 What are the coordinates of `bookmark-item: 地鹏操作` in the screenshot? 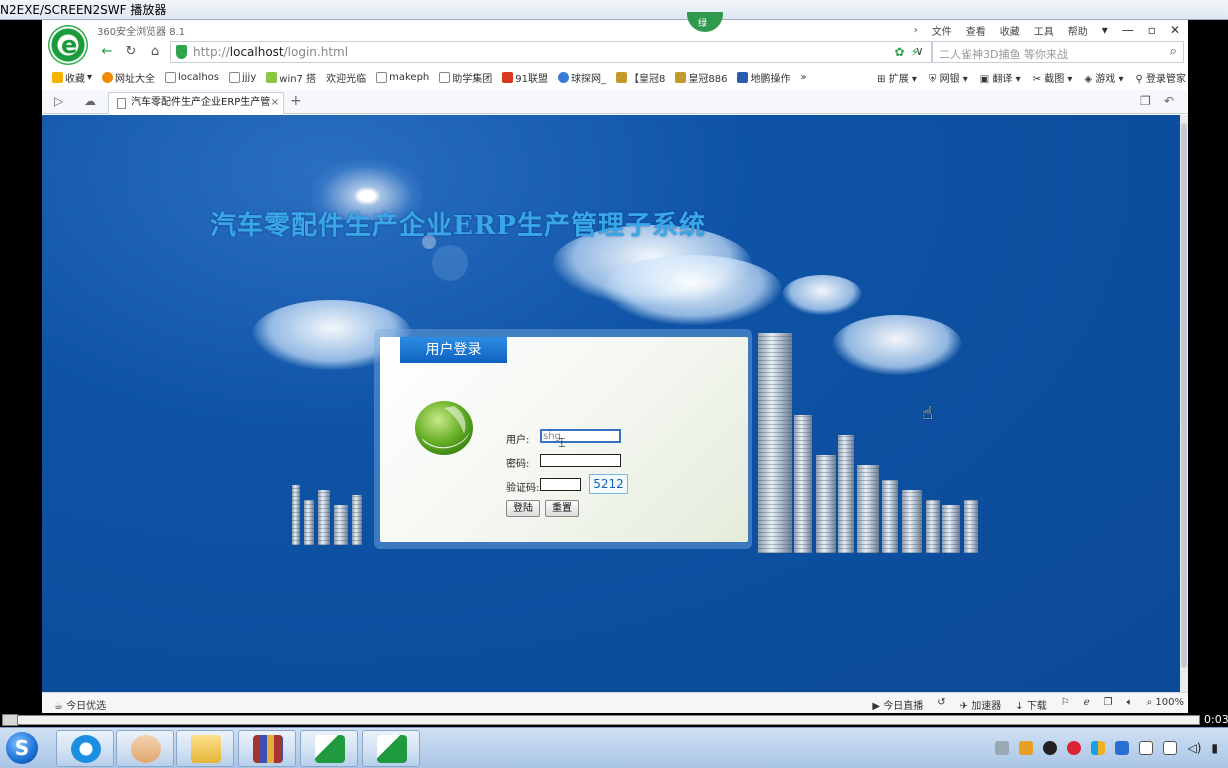 It's located at (763, 77).